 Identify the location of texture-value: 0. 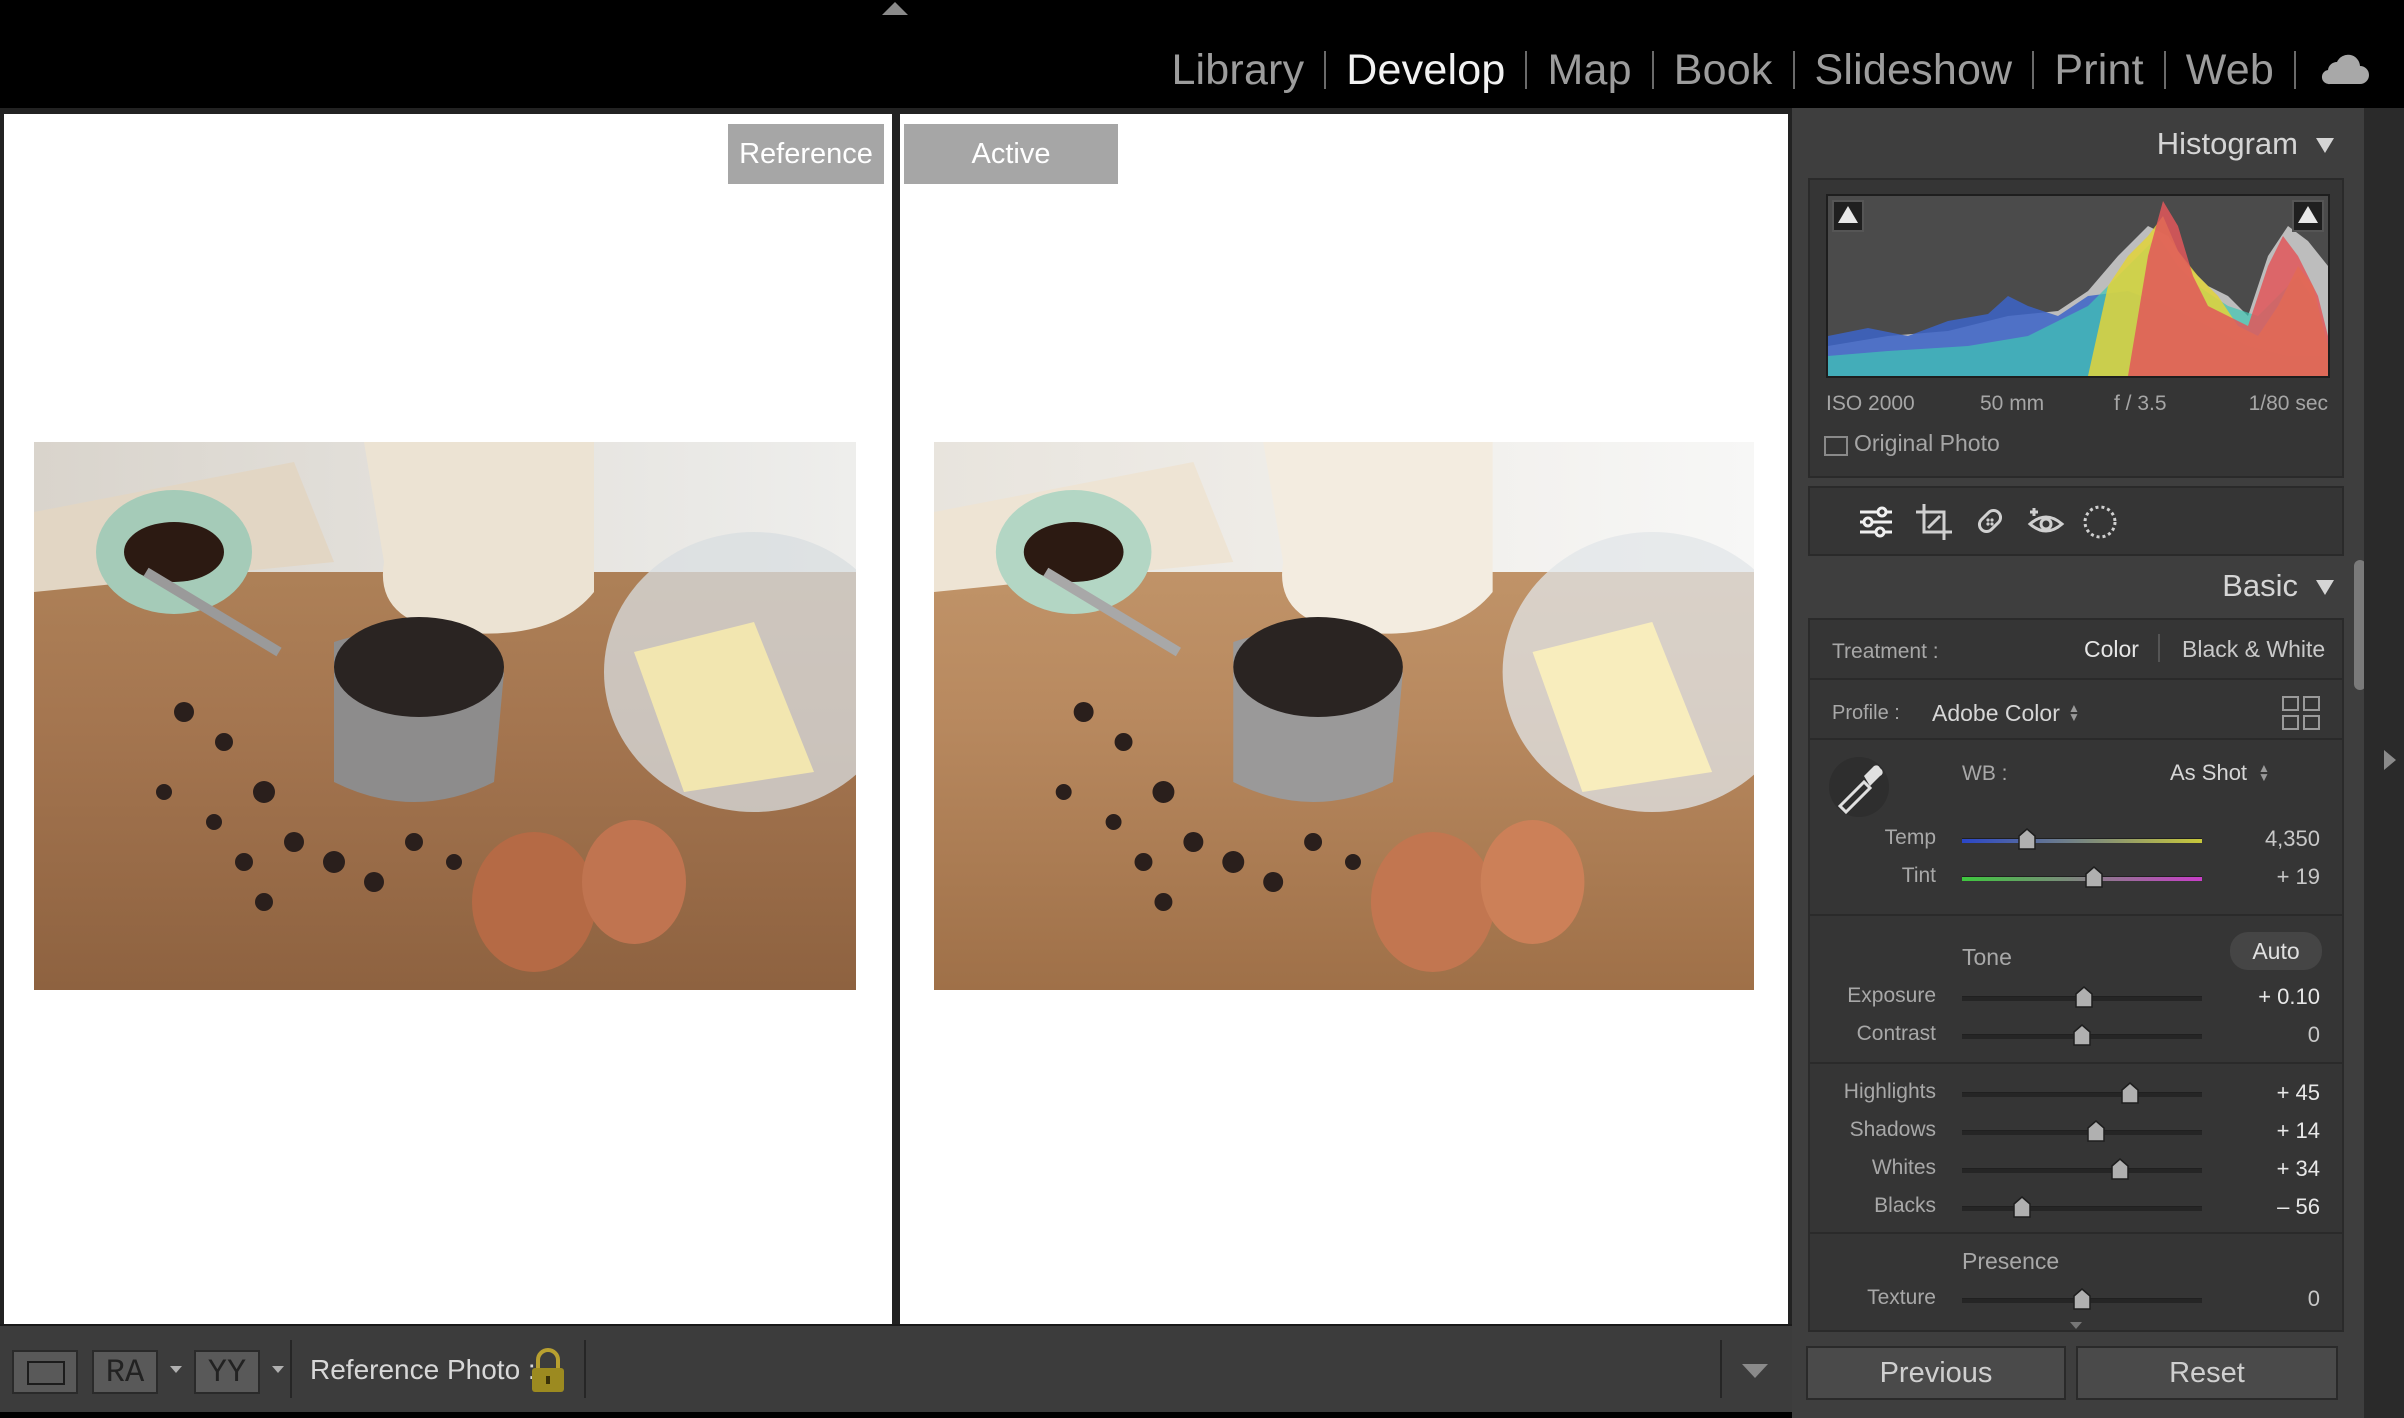
(2275, 1299).